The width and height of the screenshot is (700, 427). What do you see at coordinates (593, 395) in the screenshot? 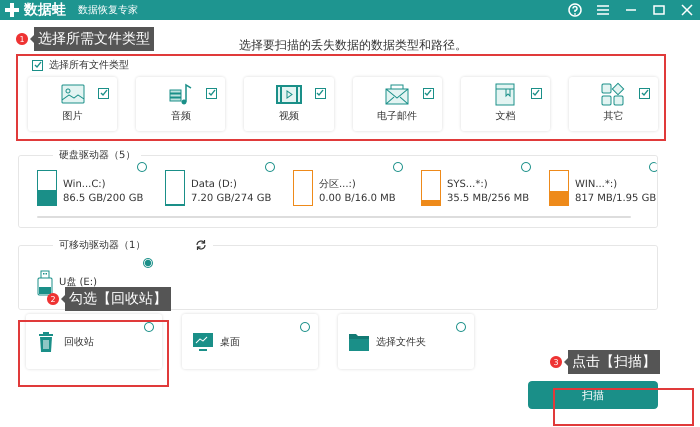
I see `scan-button: 扫描` at bounding box center [593, 395].